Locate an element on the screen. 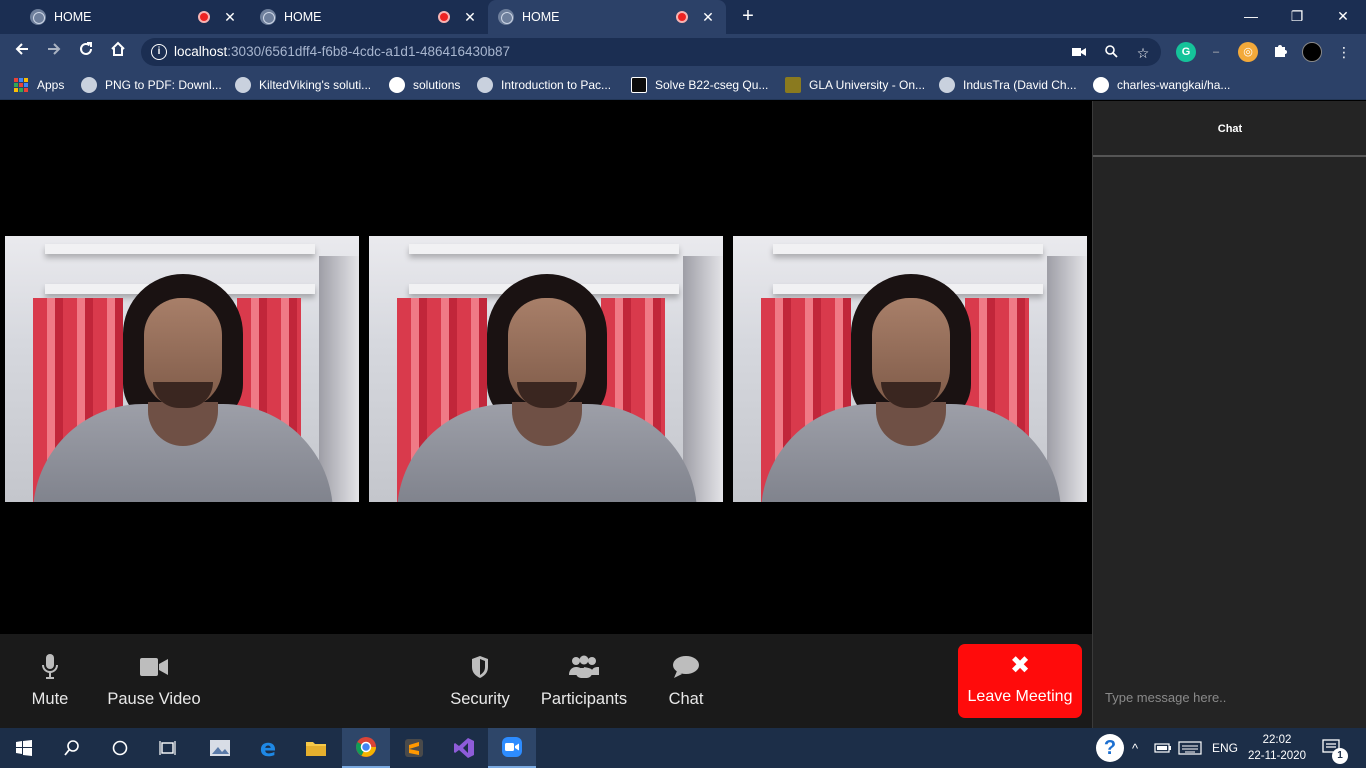 This screenshot has height=768, width=1366. home-button is located at coordinates (118, 52).